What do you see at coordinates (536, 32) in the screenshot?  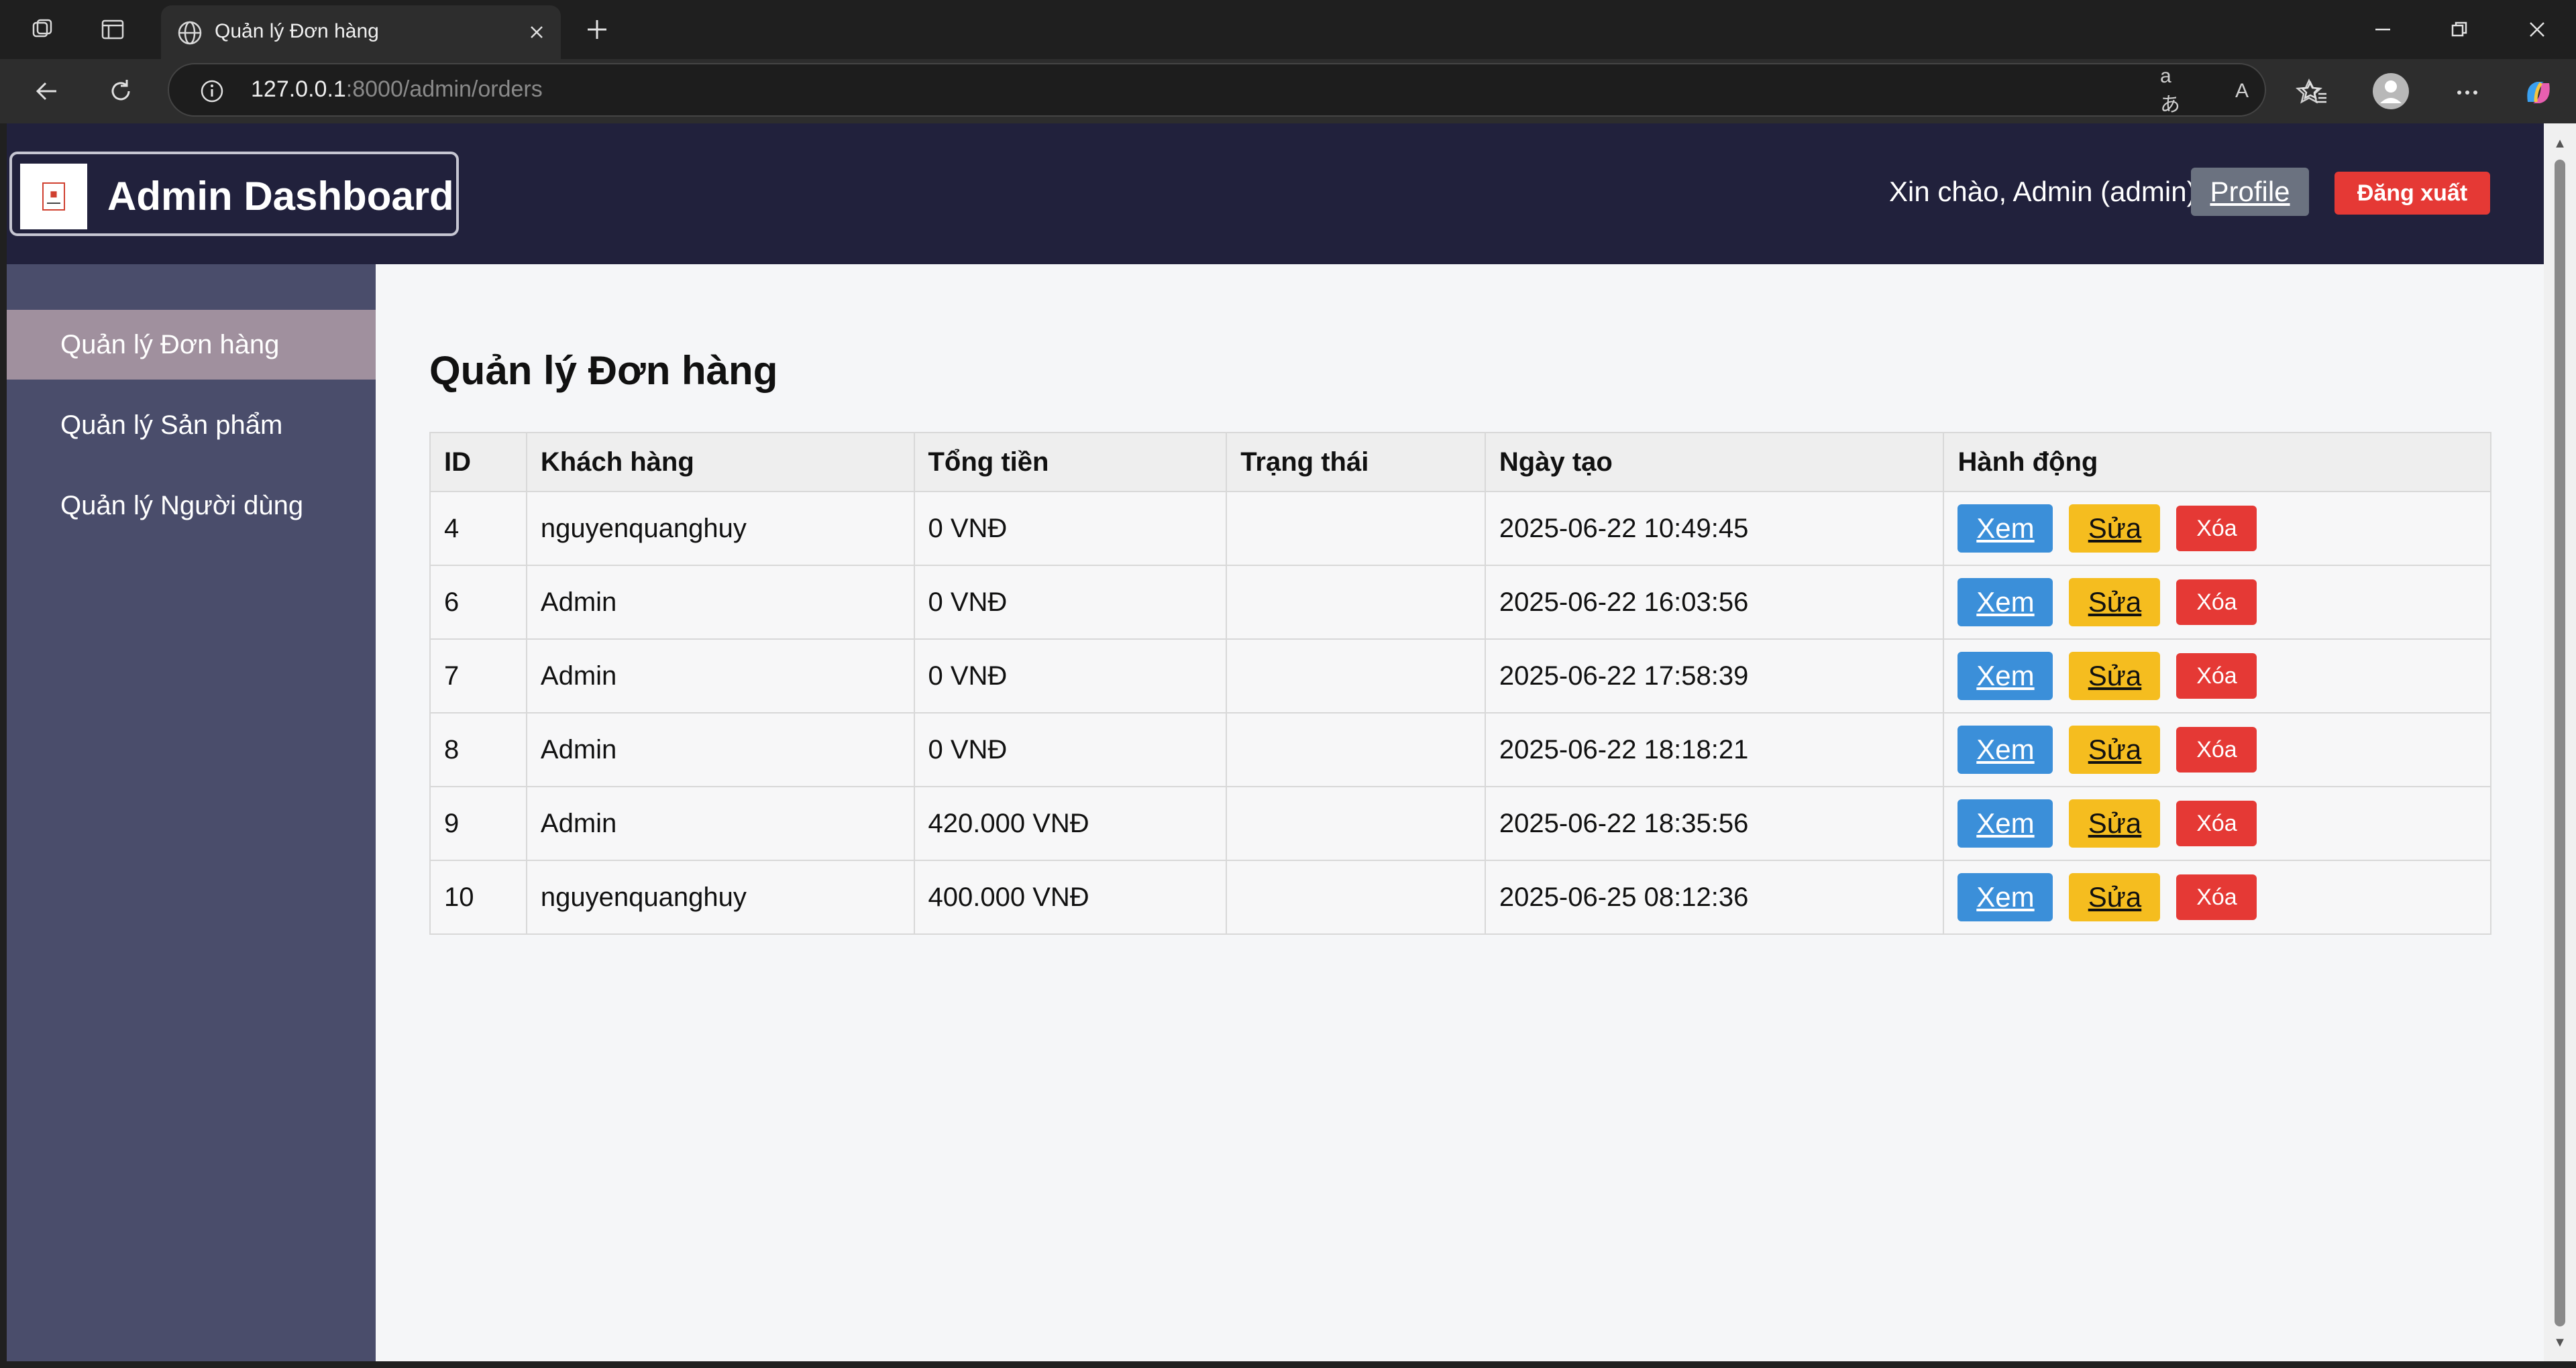 I see `close-tab-icon` at bounding box center [536, 32].